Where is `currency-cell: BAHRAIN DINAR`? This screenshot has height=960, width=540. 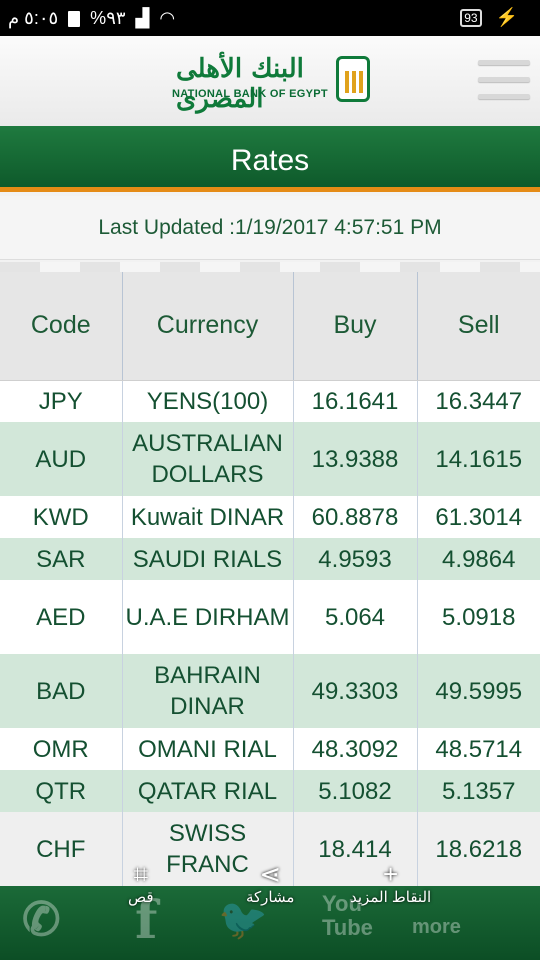
currency-cell: BAHRAIN DINAR is located at coordinates (207, 691).